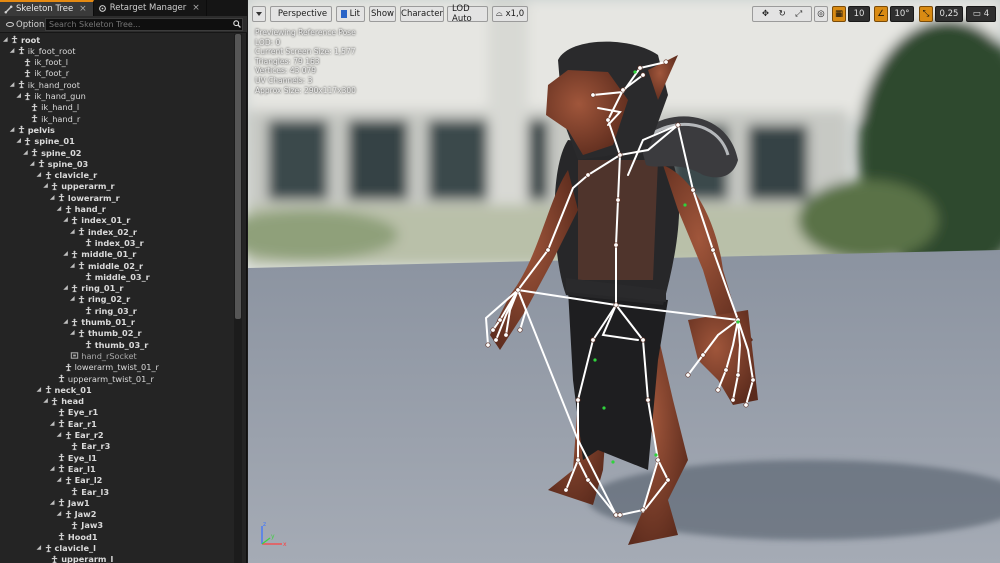 The image size is (1000, 563). I want to click on tree-bone-row: ◢ ik_hand_root, so click(45, 84).